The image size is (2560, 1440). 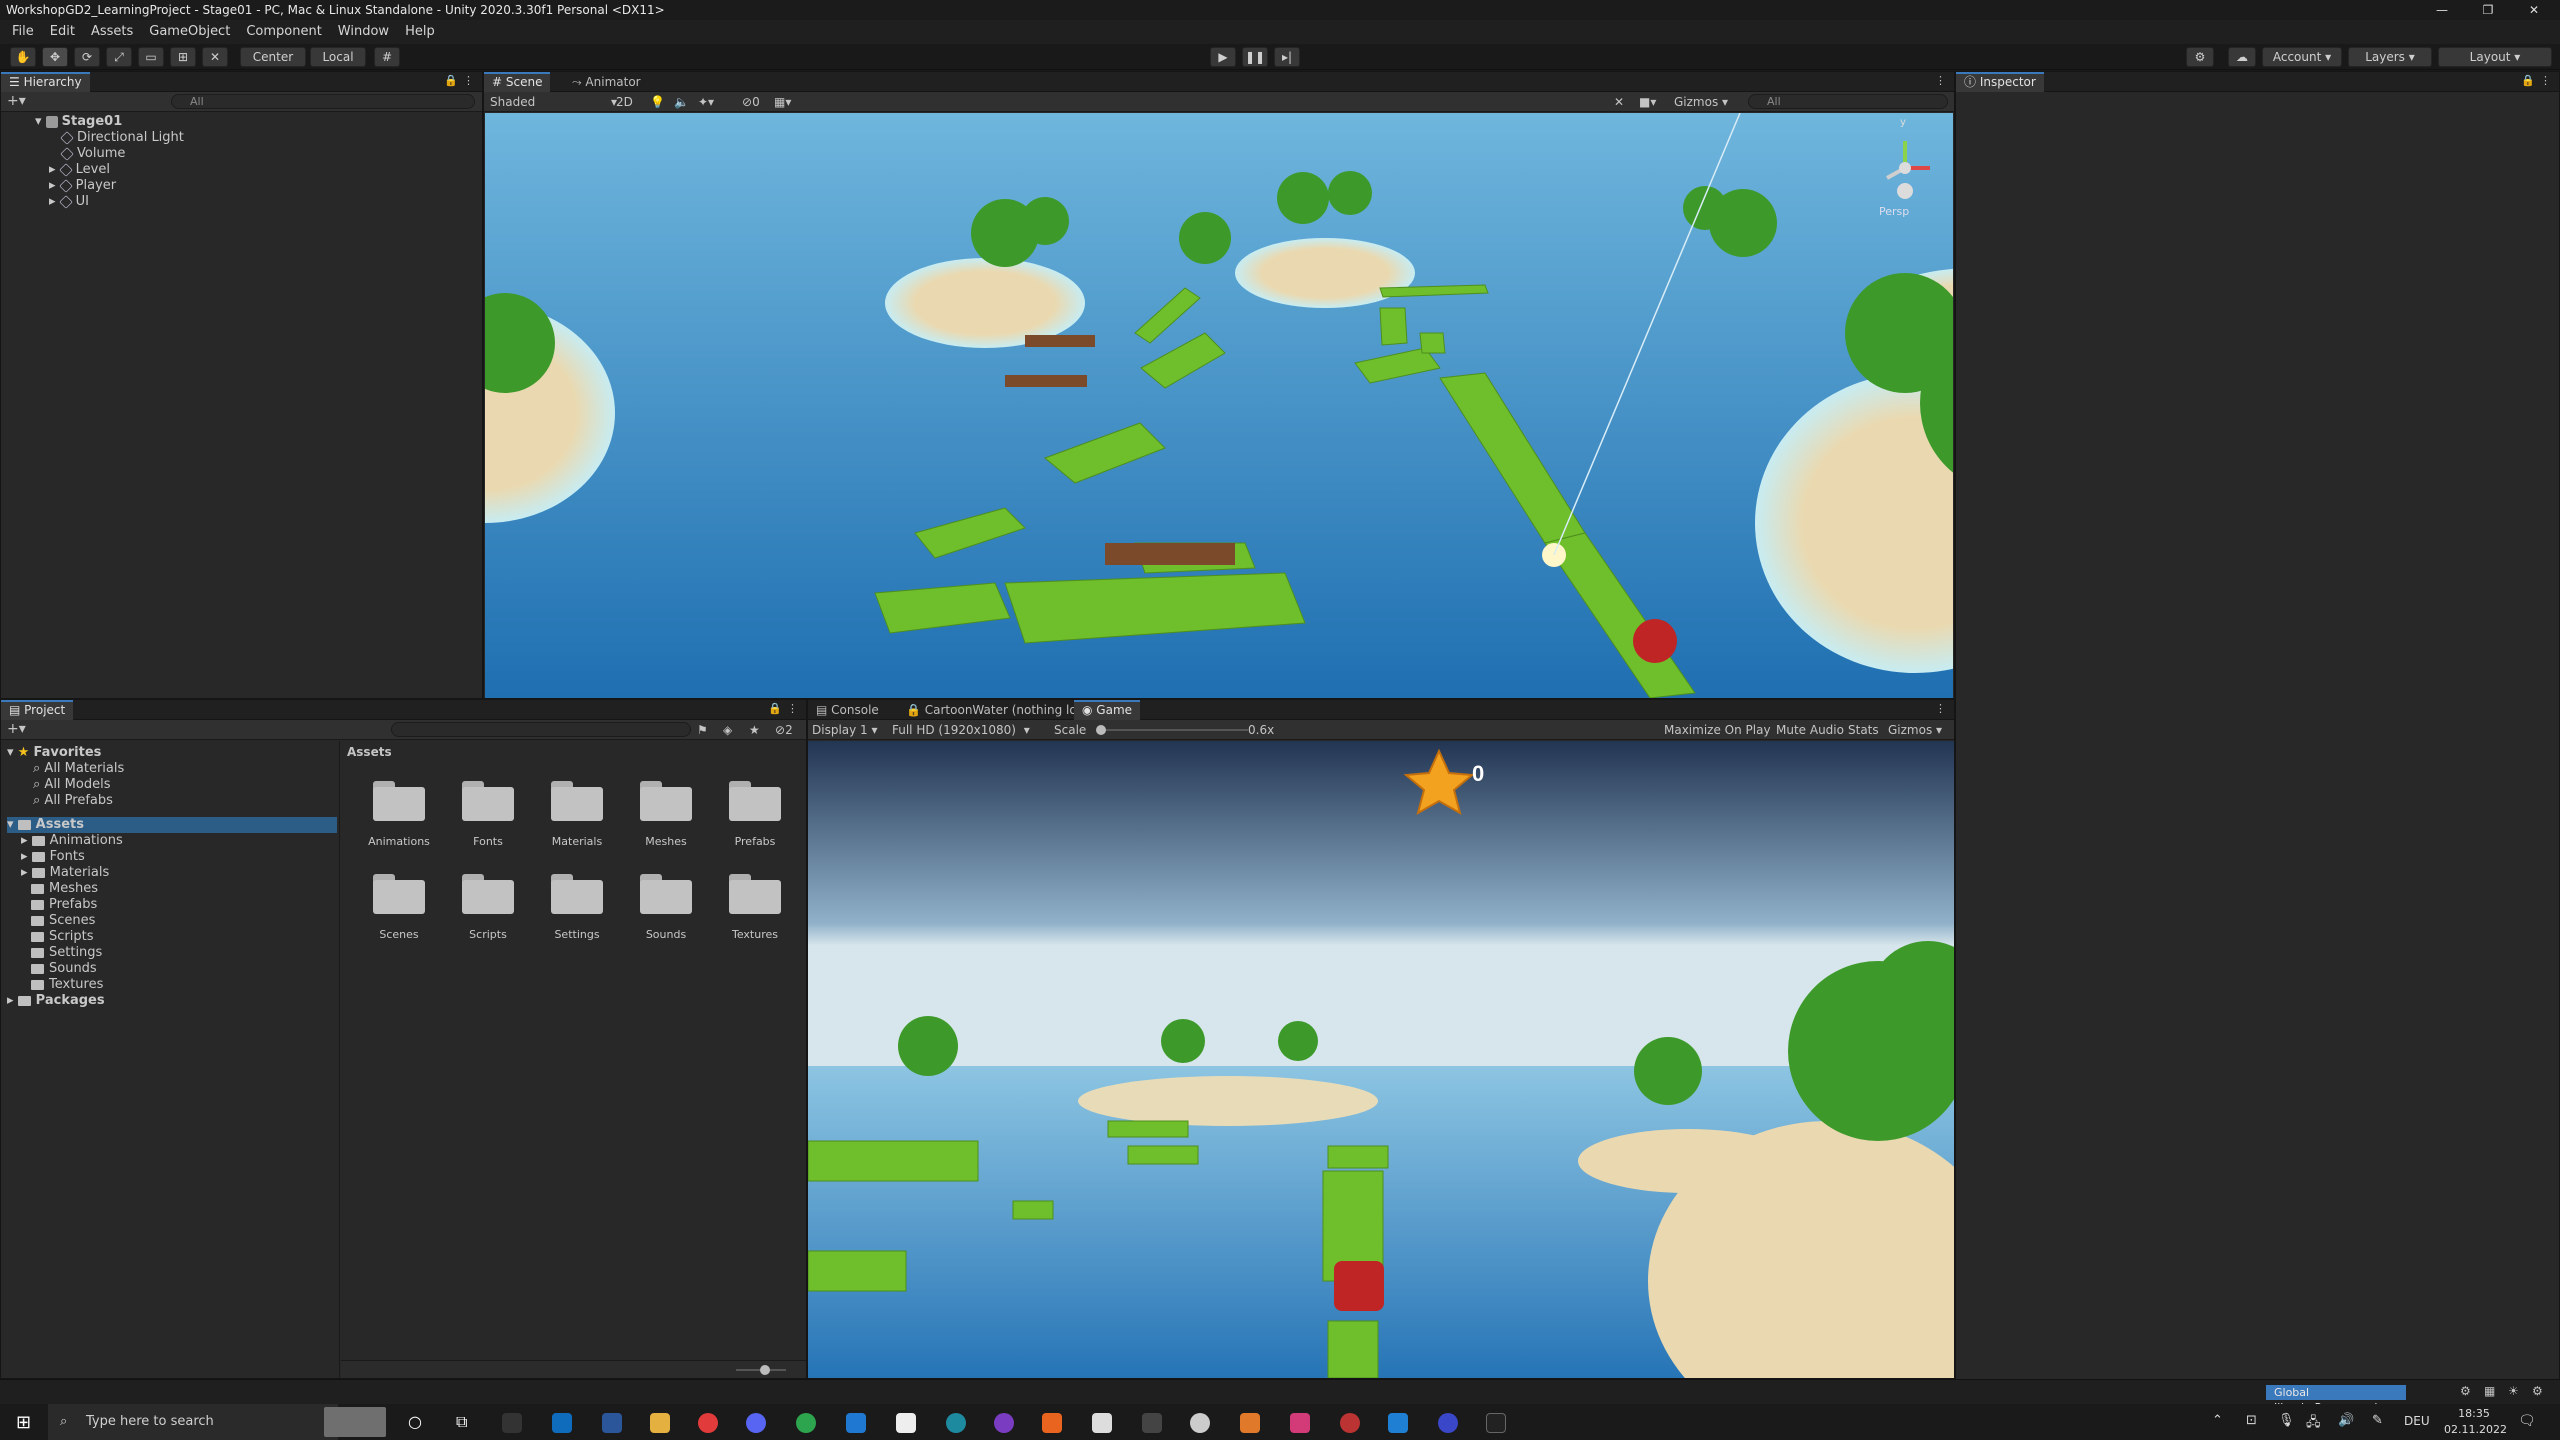 I want to click on account-dropdown: Account ▾, so click(x=2302, y=57).